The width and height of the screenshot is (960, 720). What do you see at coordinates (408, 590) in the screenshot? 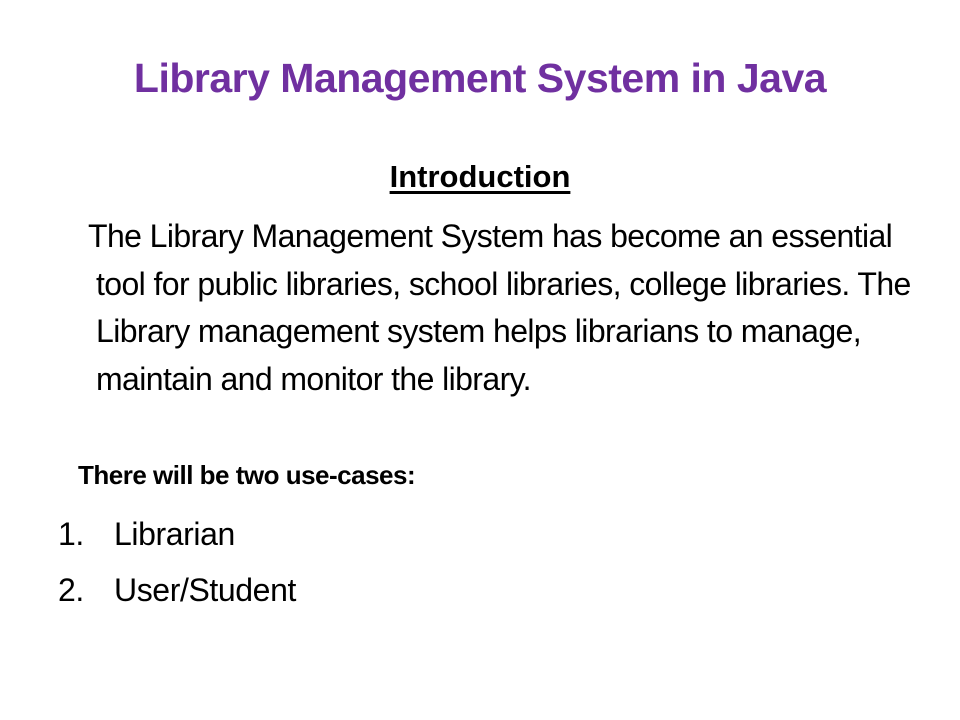
I see `usecase-item: 2. User/Student` at bounding box center [408, 590].